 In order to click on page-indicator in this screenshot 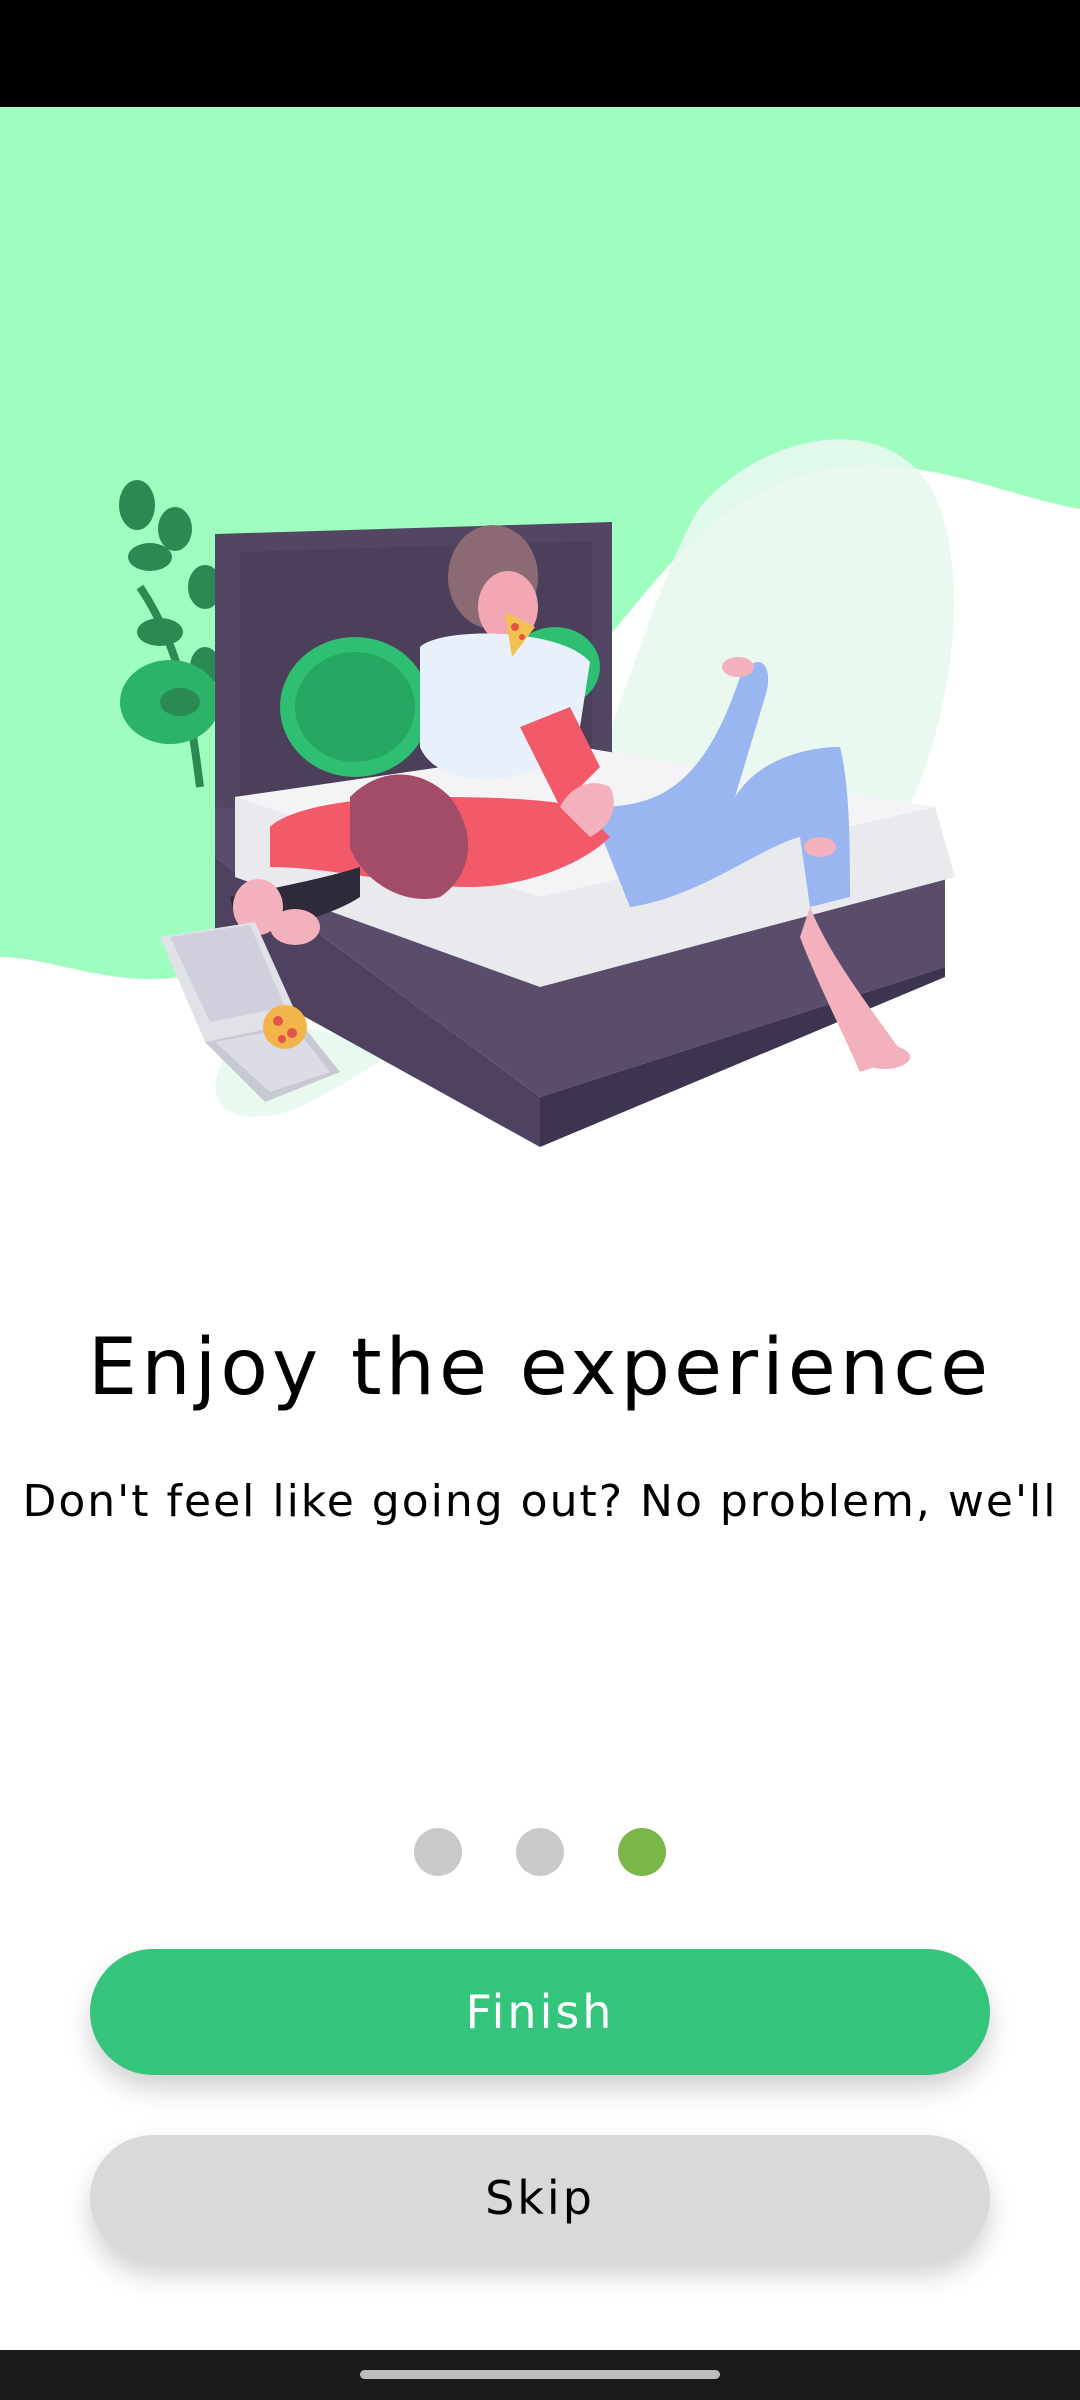, I will do `click(540, 1852)`.